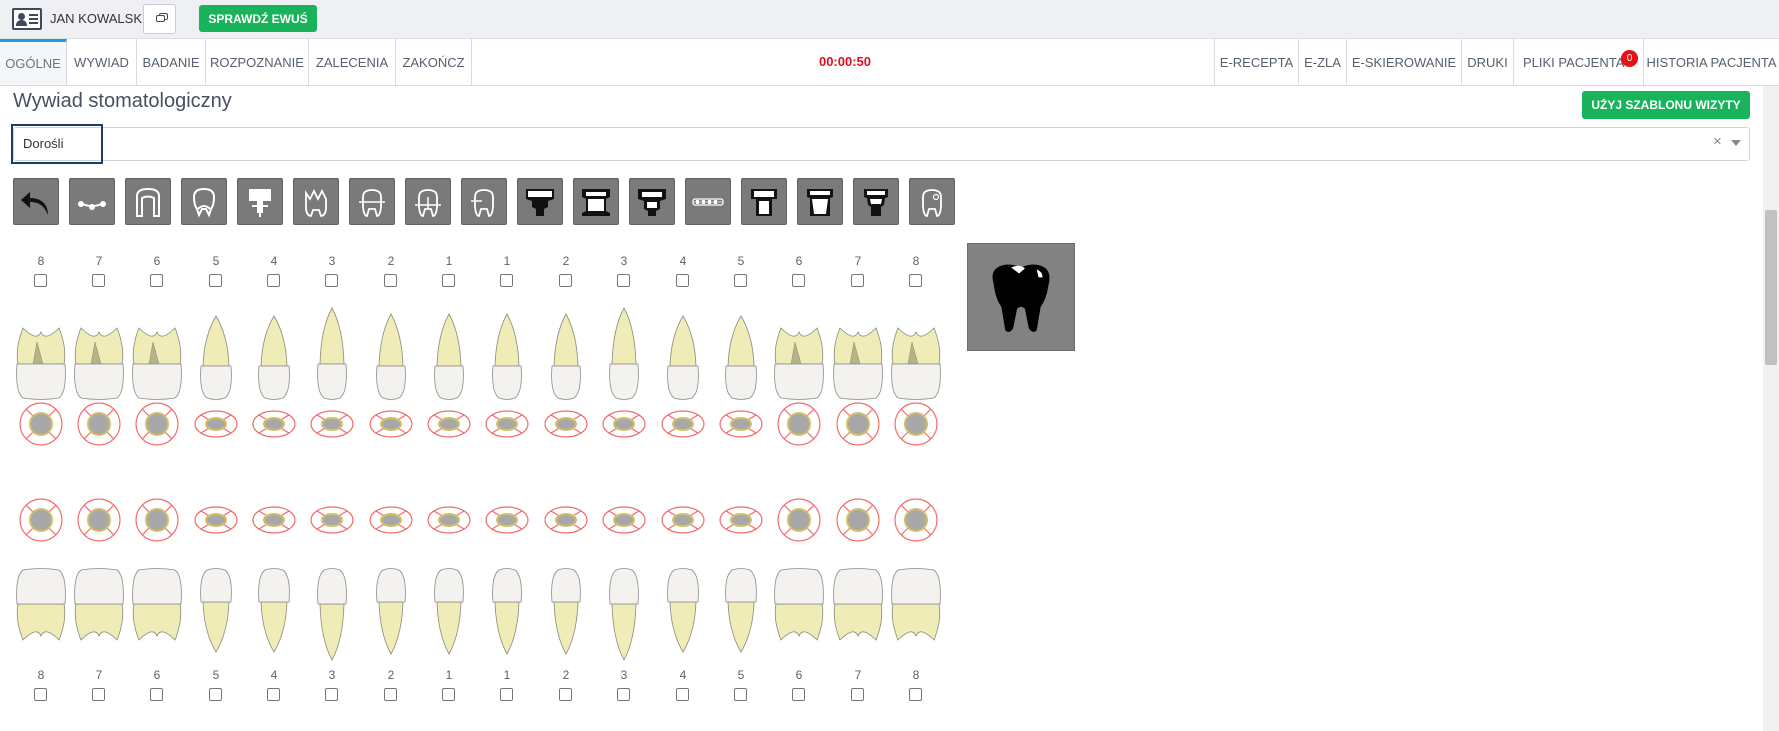 This screenshot has height=731, width=1779. Describe the element at coordinates (764, 201) in the screenshot. I see `post-tool-button` at that location.